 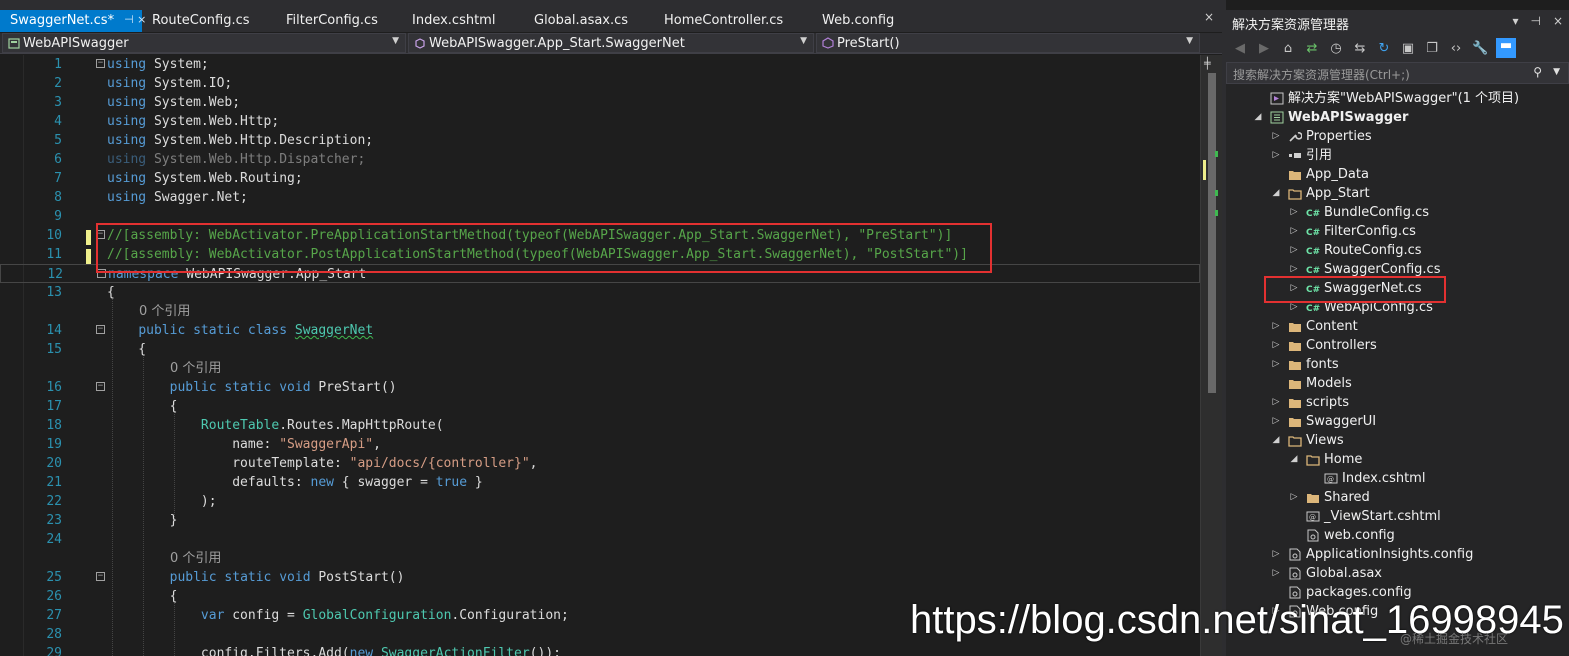 I want to click on code-text: public static void PostStart(), so click(x=287, y=577).